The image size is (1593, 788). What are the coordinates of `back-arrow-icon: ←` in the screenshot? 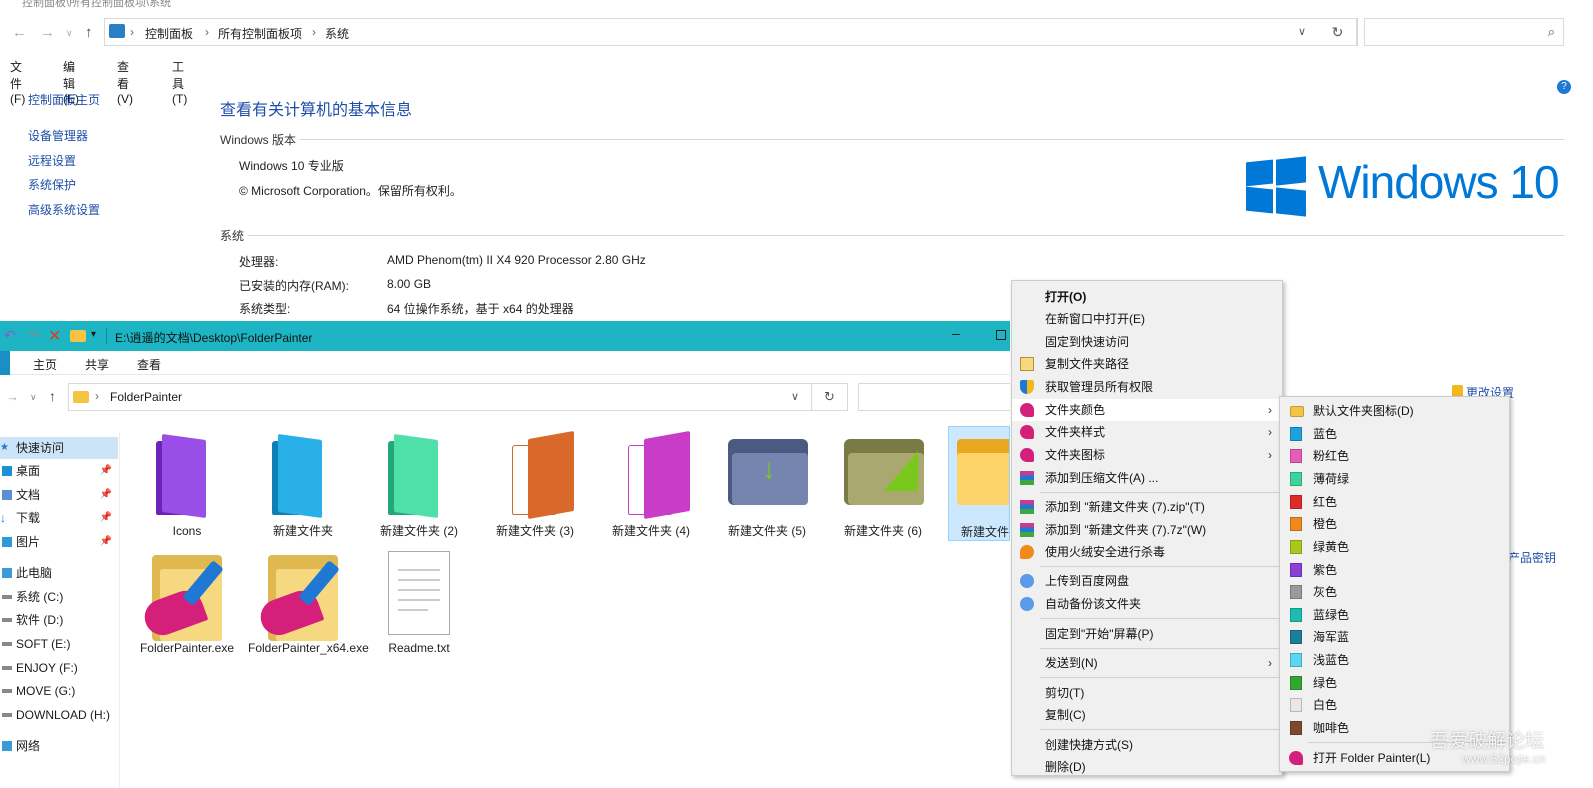 It's located at (19, 32).